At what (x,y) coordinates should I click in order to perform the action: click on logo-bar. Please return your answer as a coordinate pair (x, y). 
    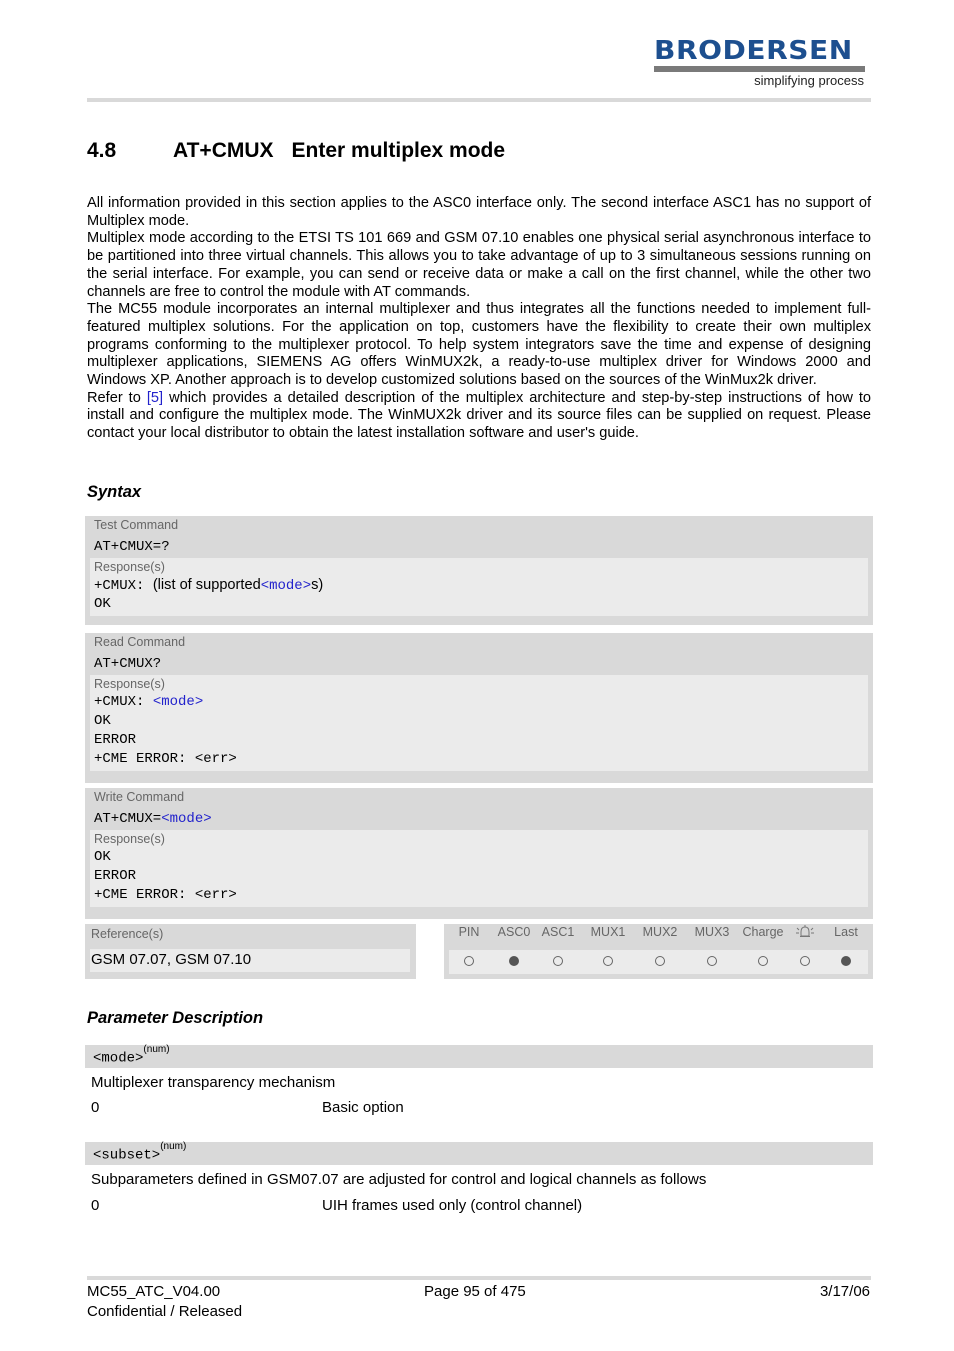
    Looking at the image, I should click on (759, 69).